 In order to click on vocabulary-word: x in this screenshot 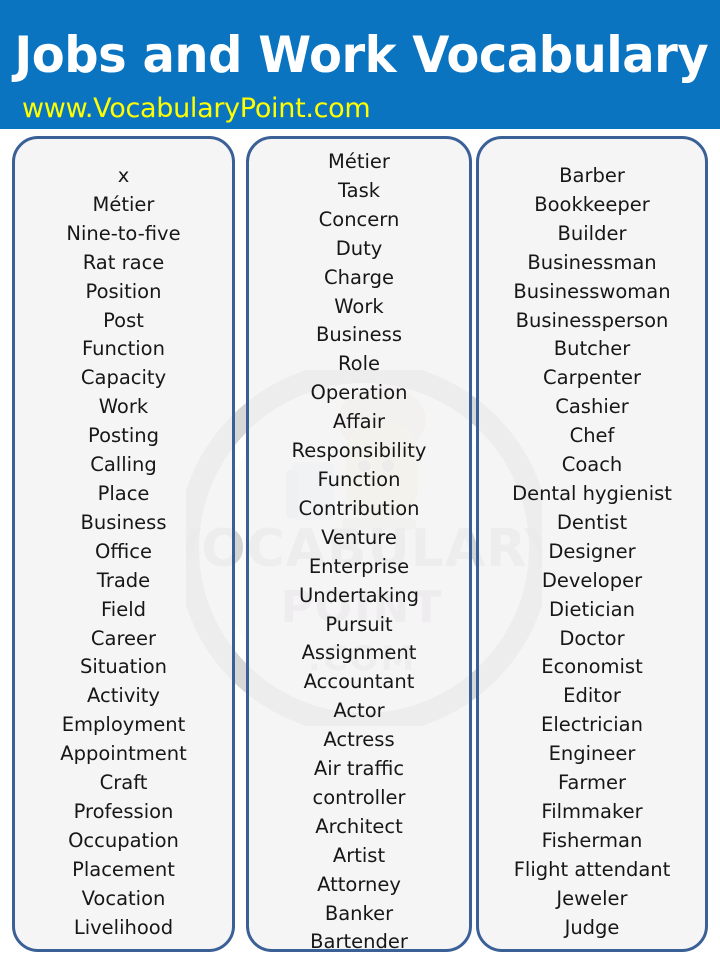, I will do `click(123, 175)`.